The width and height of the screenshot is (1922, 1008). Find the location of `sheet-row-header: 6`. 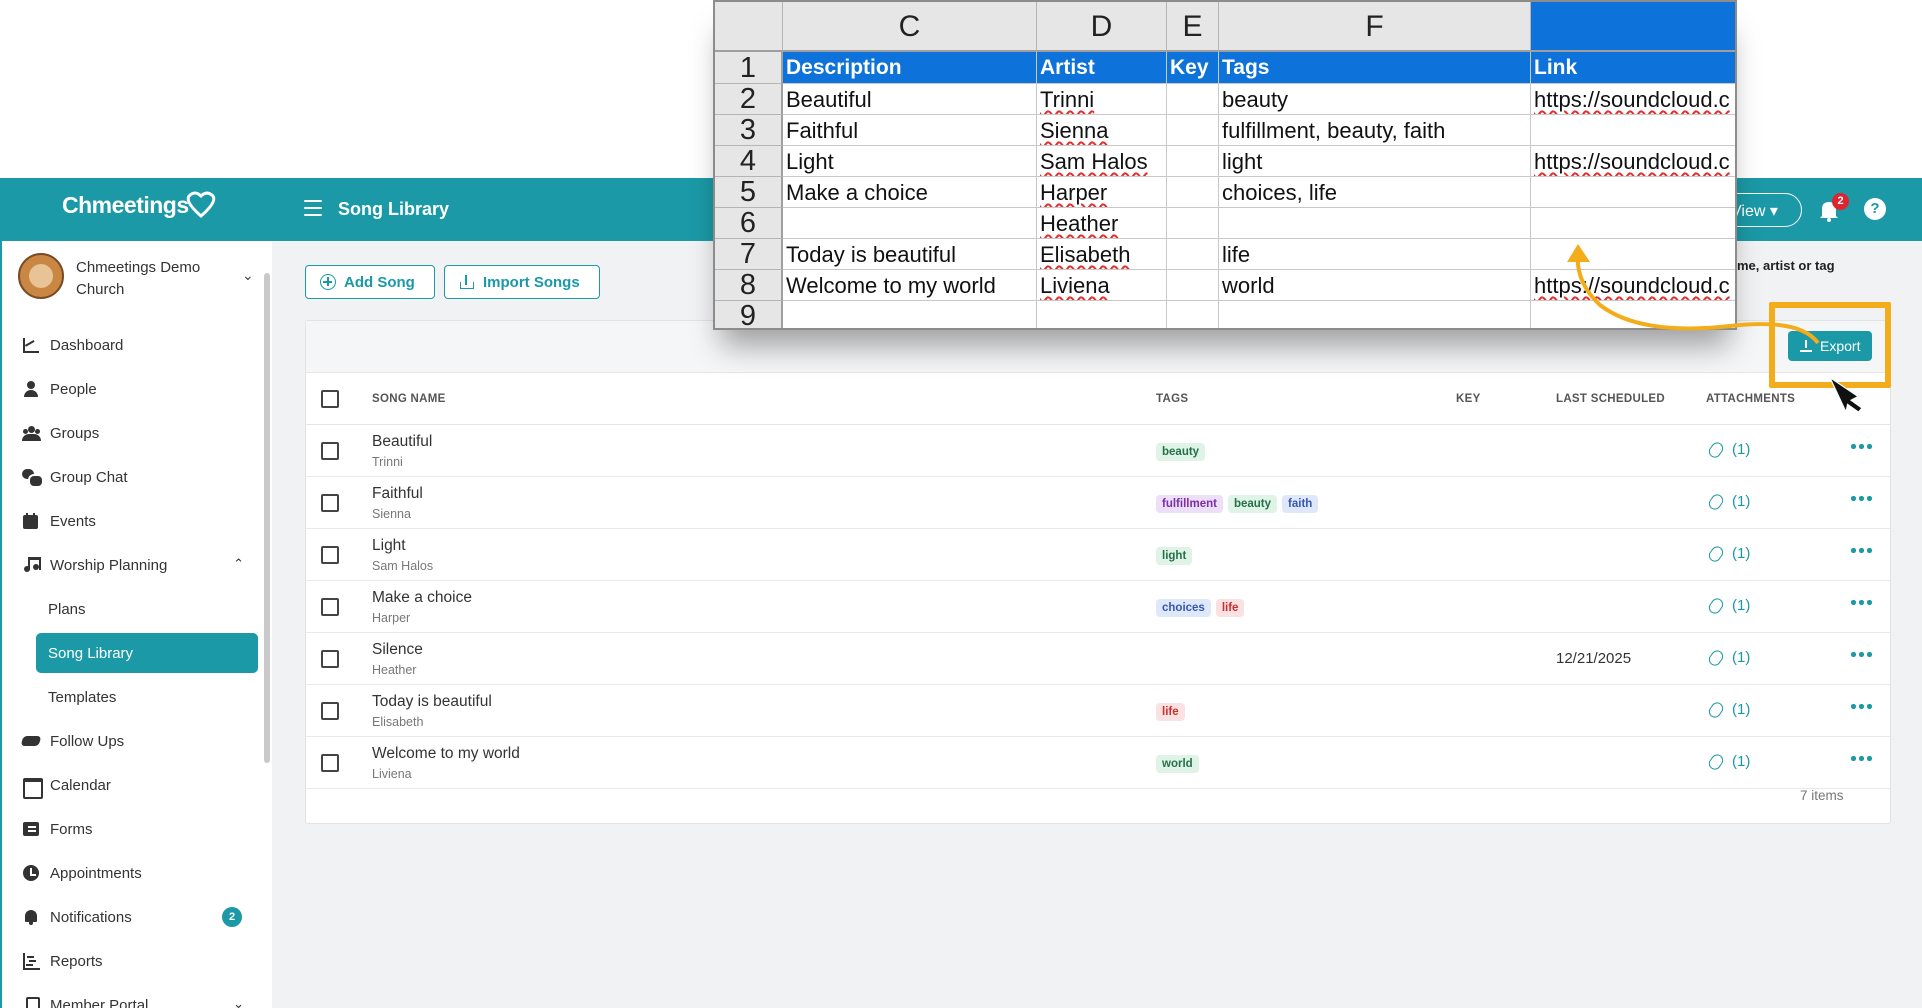

sheet-row-header: 6 is located at coordinates (749, 223).